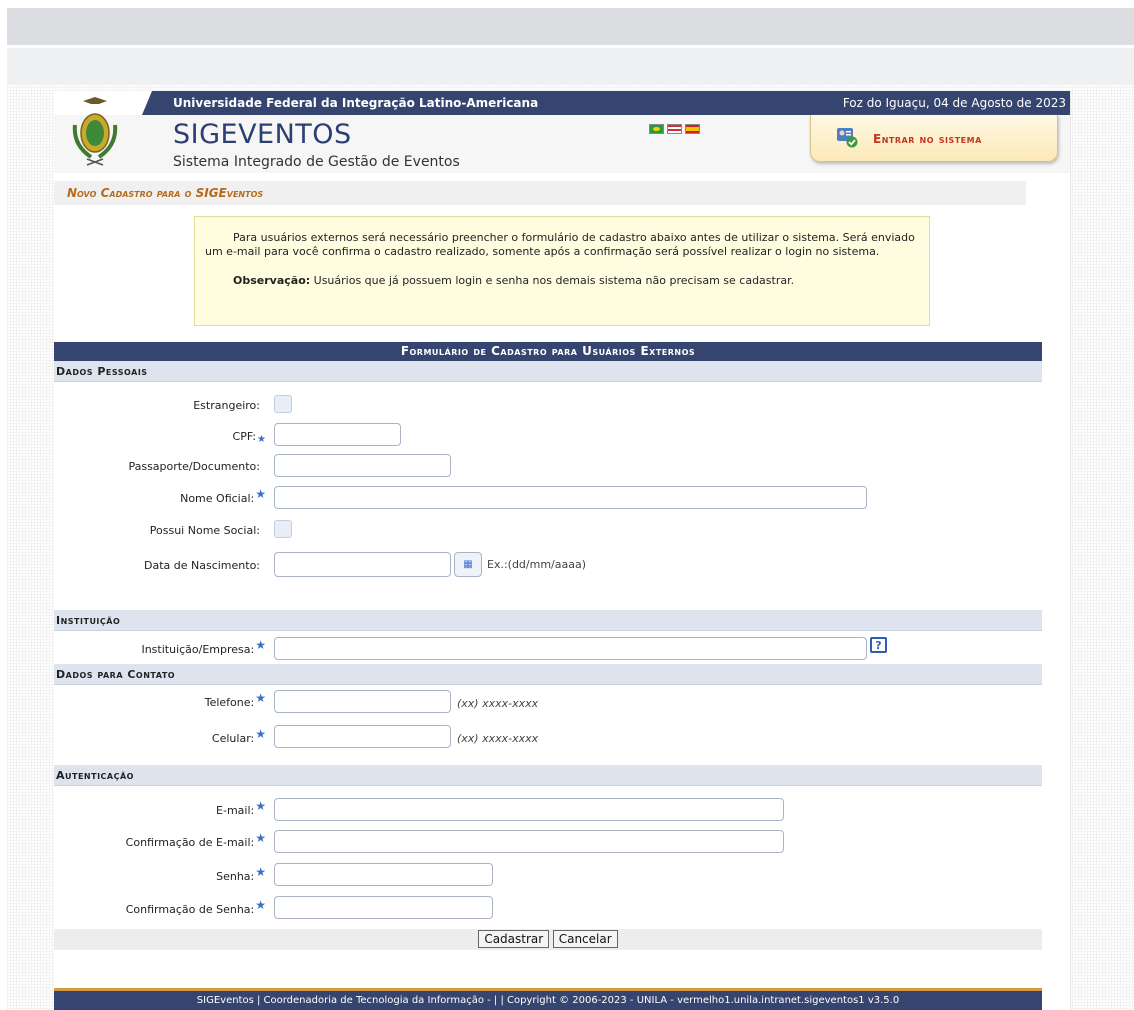  I want to click on page-title-bar: Novo Cadastro para o SIGEventos, so click(540, 193).